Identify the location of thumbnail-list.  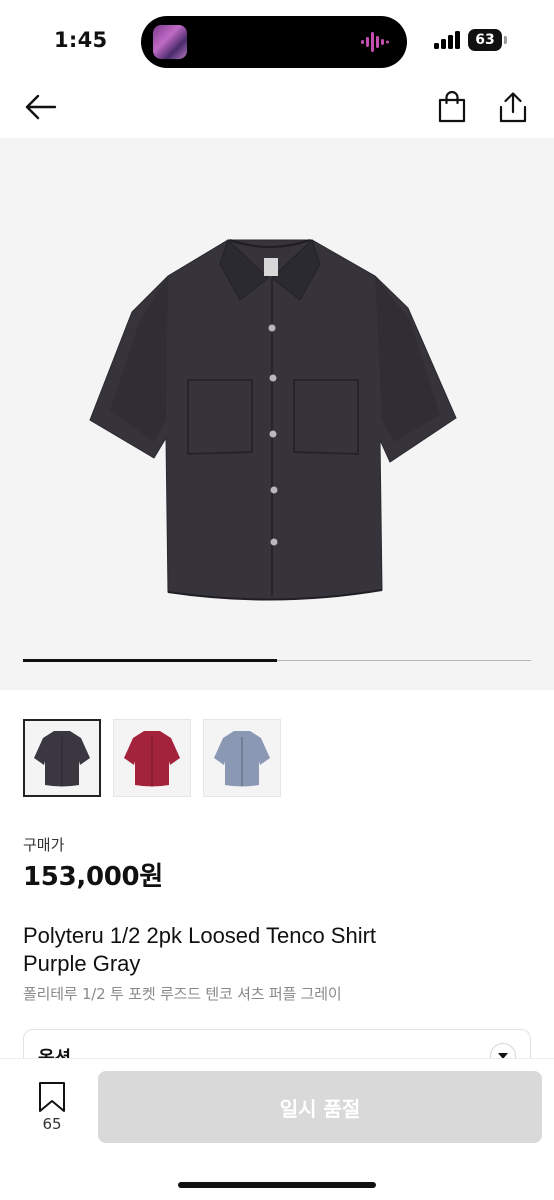
(152, 758).